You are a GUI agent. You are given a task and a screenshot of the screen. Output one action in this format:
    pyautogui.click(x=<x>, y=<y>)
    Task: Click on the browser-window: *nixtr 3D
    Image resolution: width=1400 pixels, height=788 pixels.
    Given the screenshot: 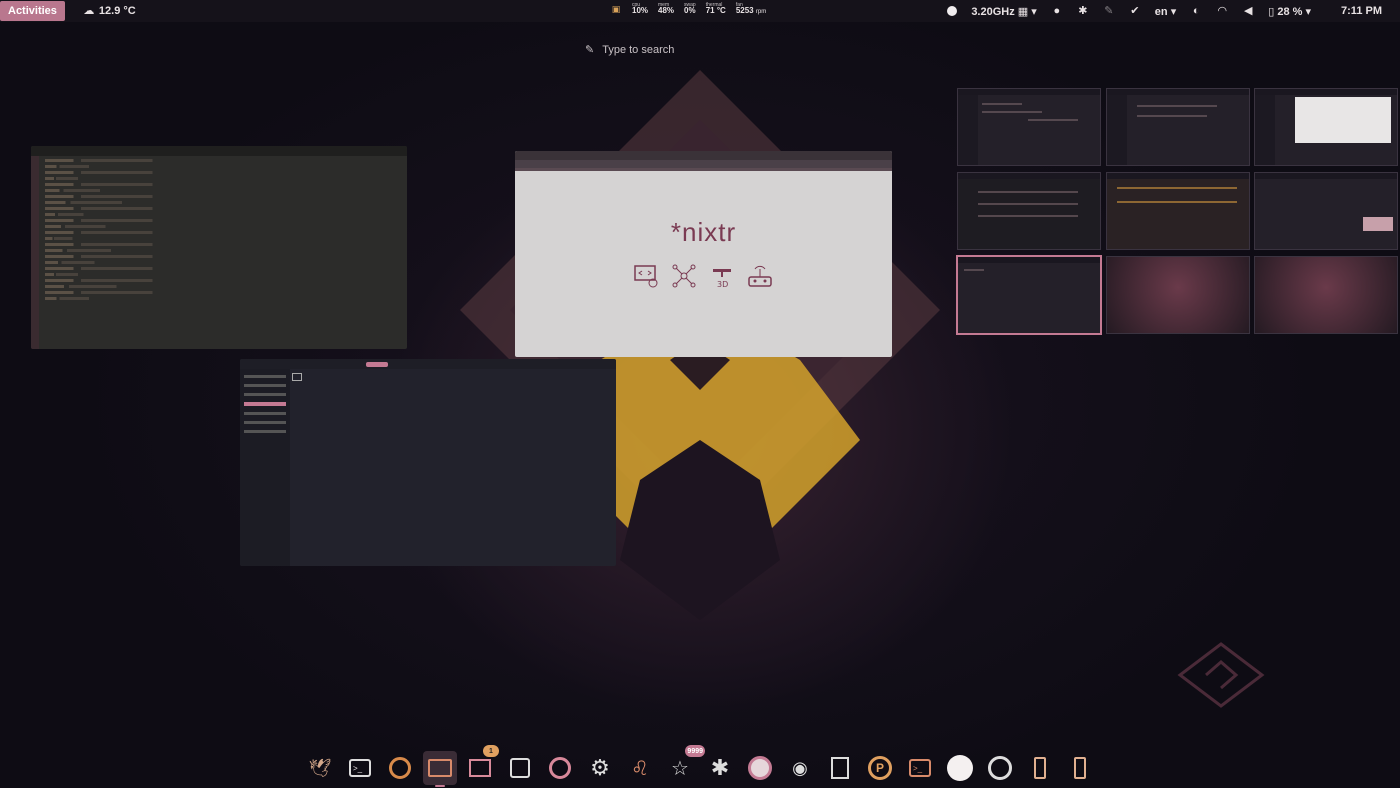 What is the action you would take?
    pyautogui.click(x=703, y=254)
    